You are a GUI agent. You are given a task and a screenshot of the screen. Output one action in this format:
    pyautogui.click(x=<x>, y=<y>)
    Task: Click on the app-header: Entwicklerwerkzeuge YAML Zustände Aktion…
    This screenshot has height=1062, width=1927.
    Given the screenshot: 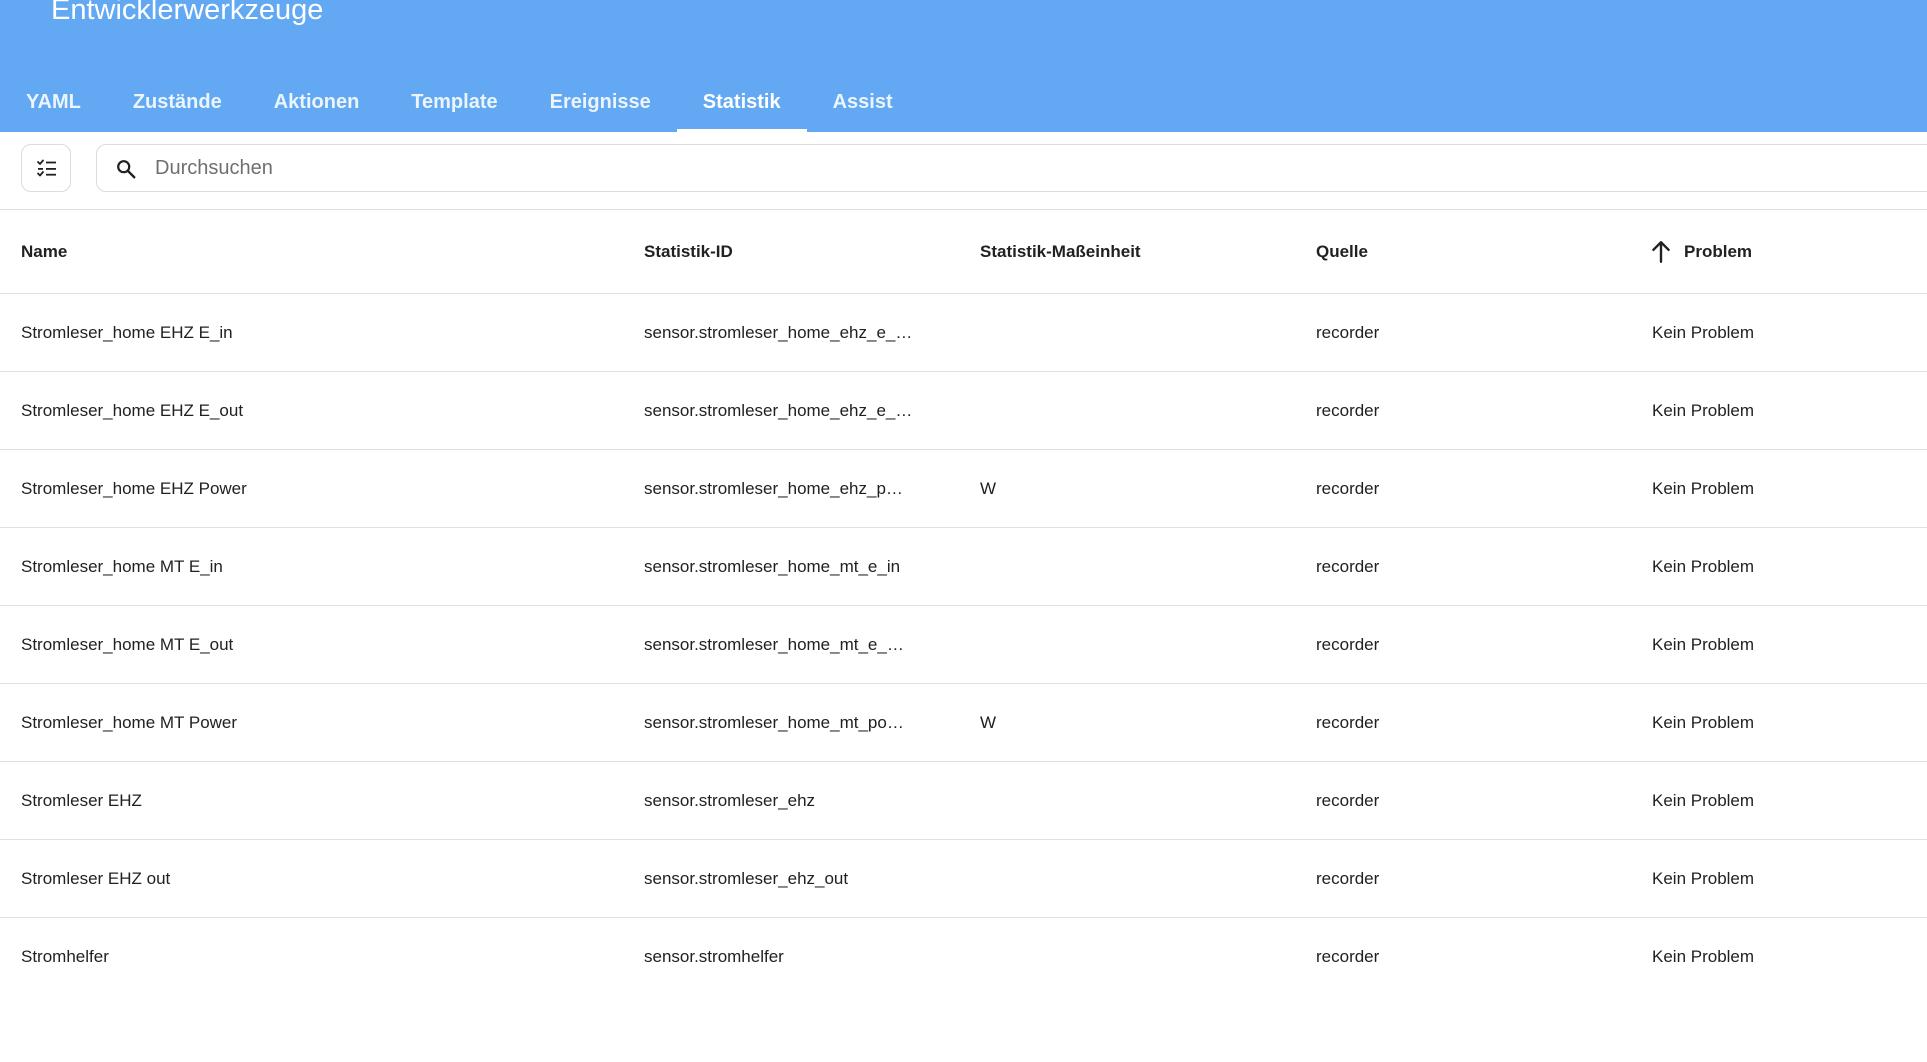 What is the action you would take?
    pyautogui.click(x=963, y=66)
    